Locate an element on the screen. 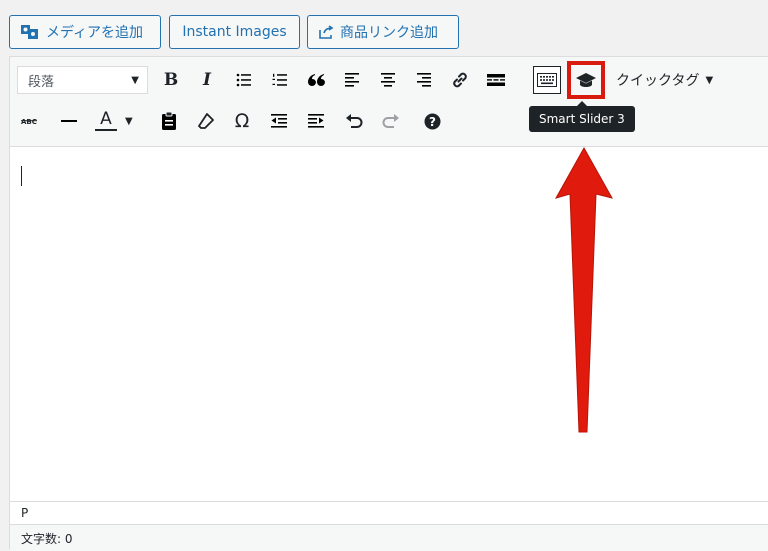  element-path: P is located at coordinates (389, 512).